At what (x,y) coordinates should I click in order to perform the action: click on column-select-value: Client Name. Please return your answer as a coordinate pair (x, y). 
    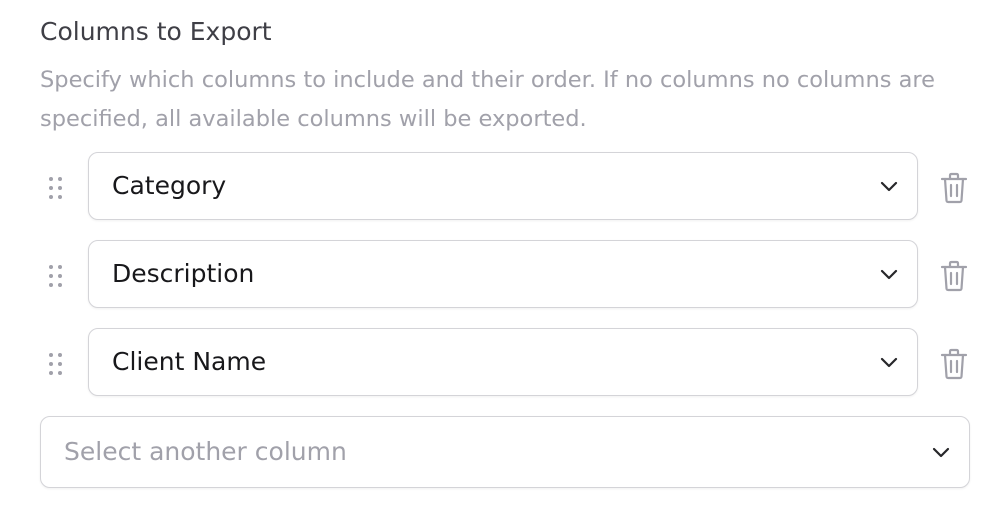
    Looking at the image, I should click on (189, 361).